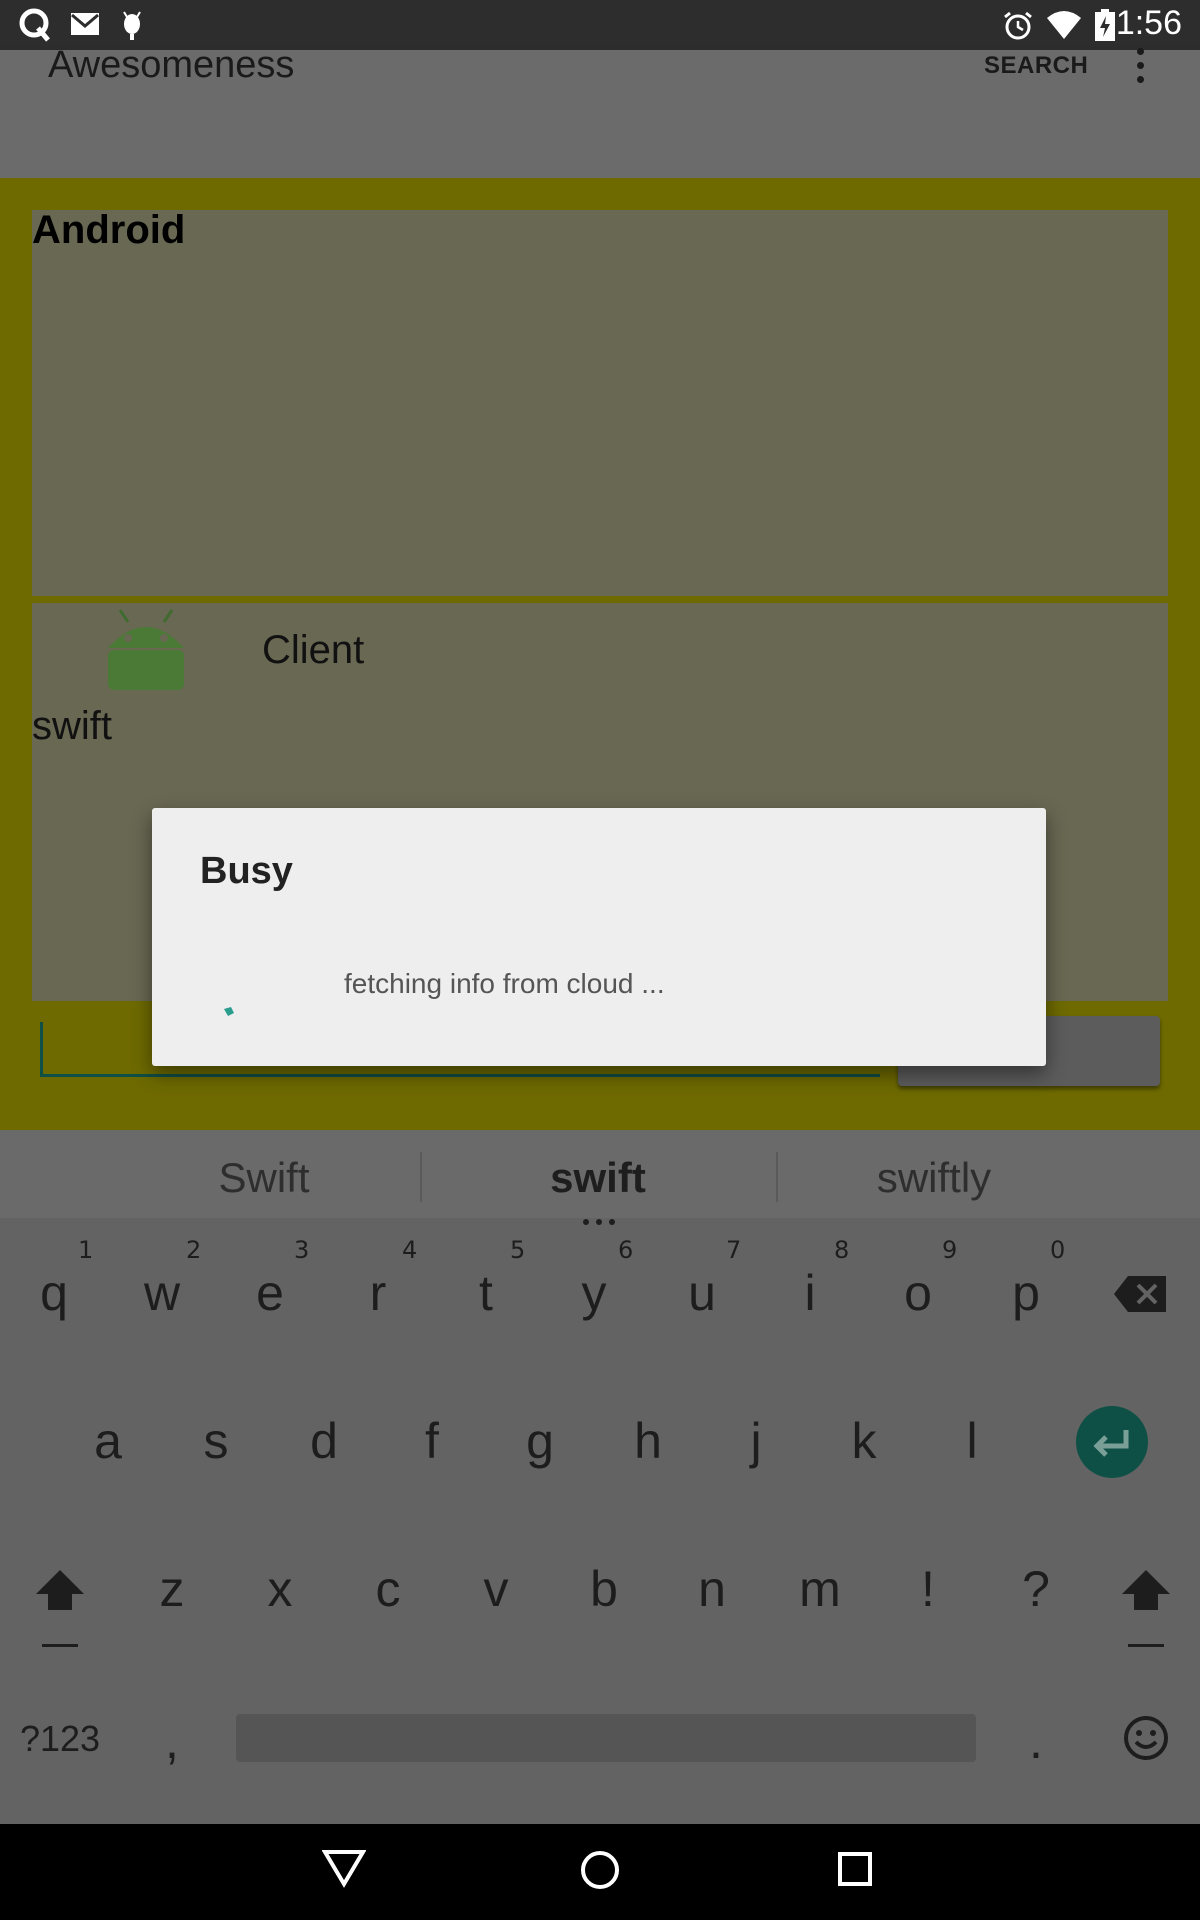  I want to click on key-hint: 2, so click(194, 1250).